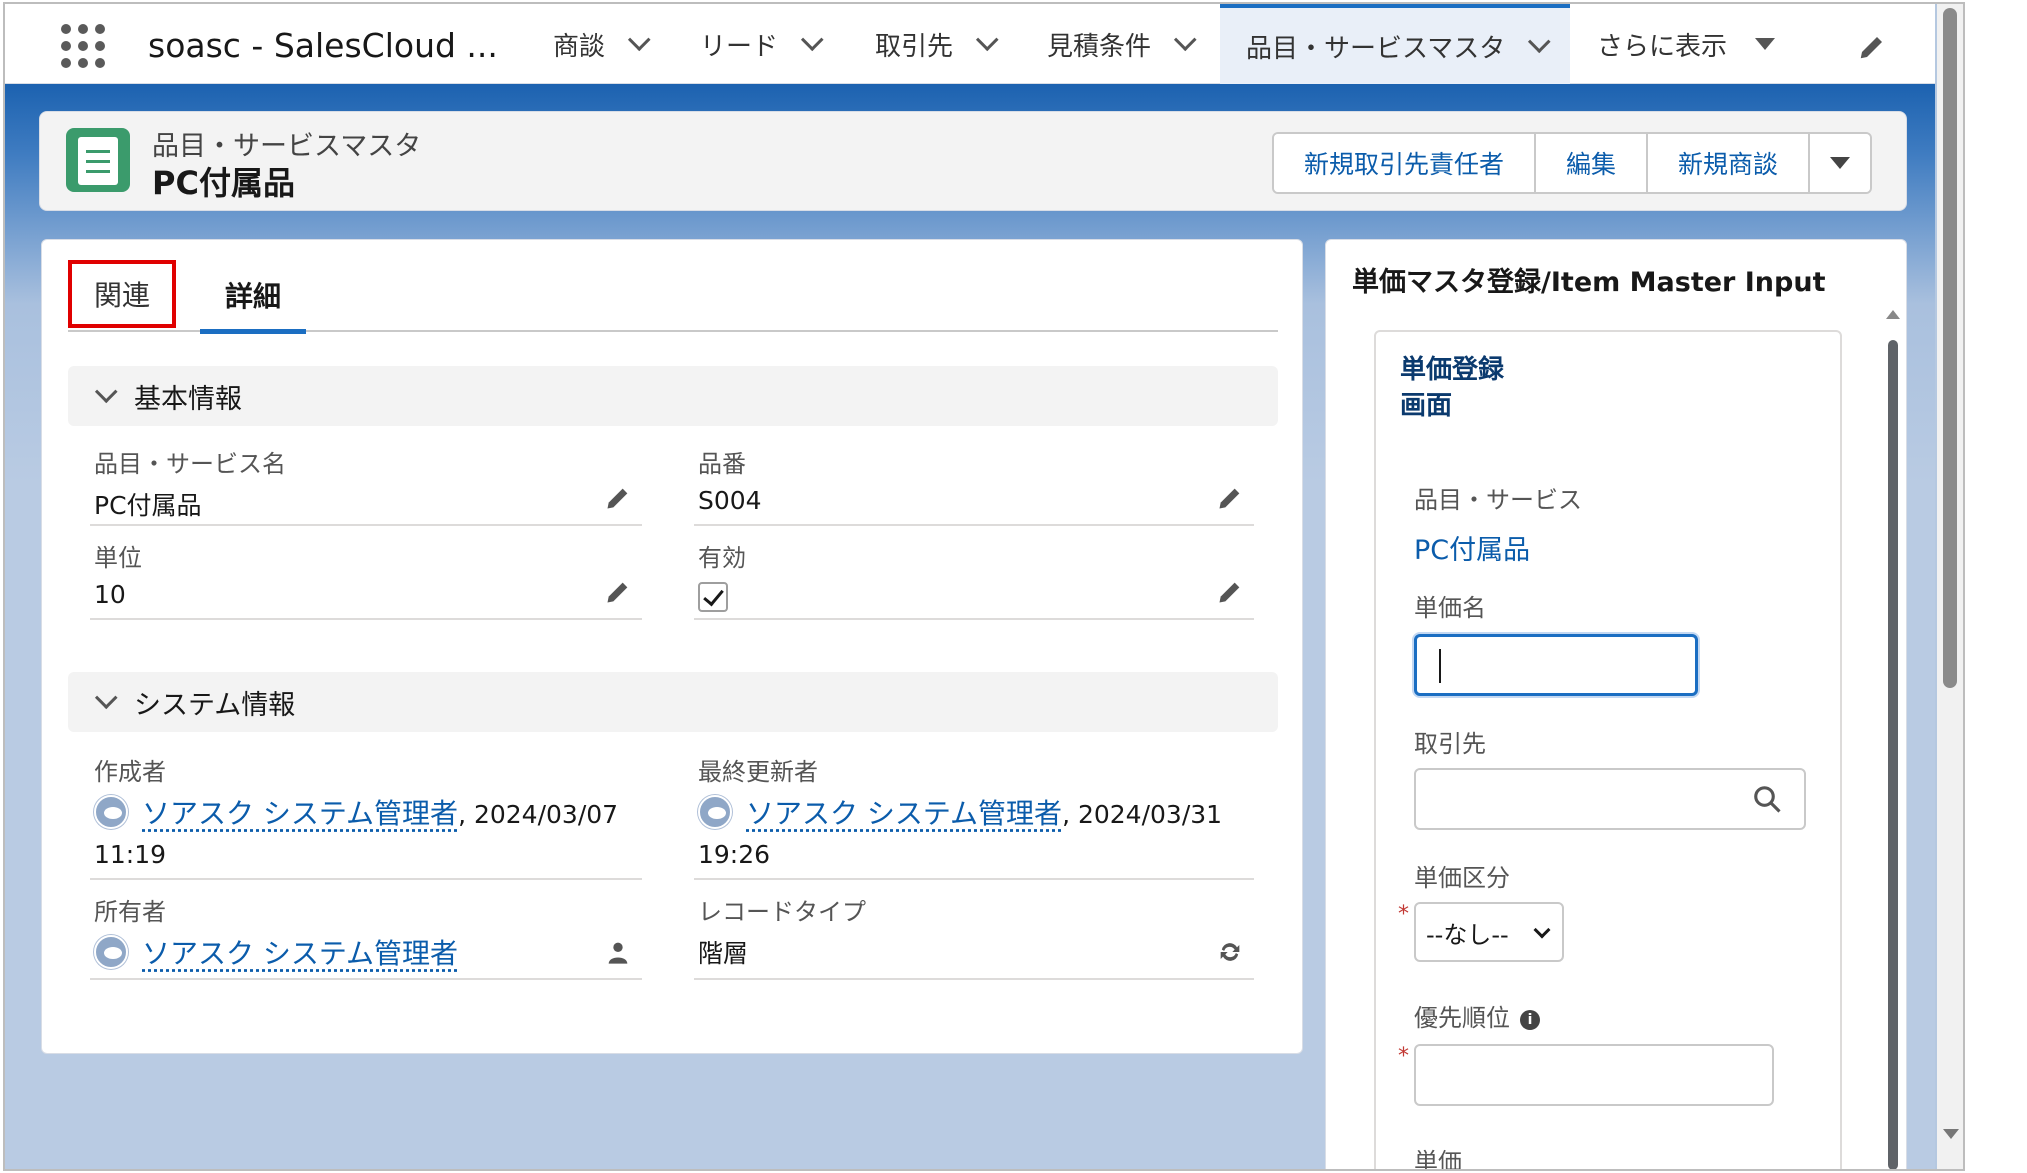 The height and width of the screenshot is (1173, 2027). What do you see at coordinates (188, 399) in the screenshot?
I see `section-title: 基本情報` at bounding box center [188, 399].